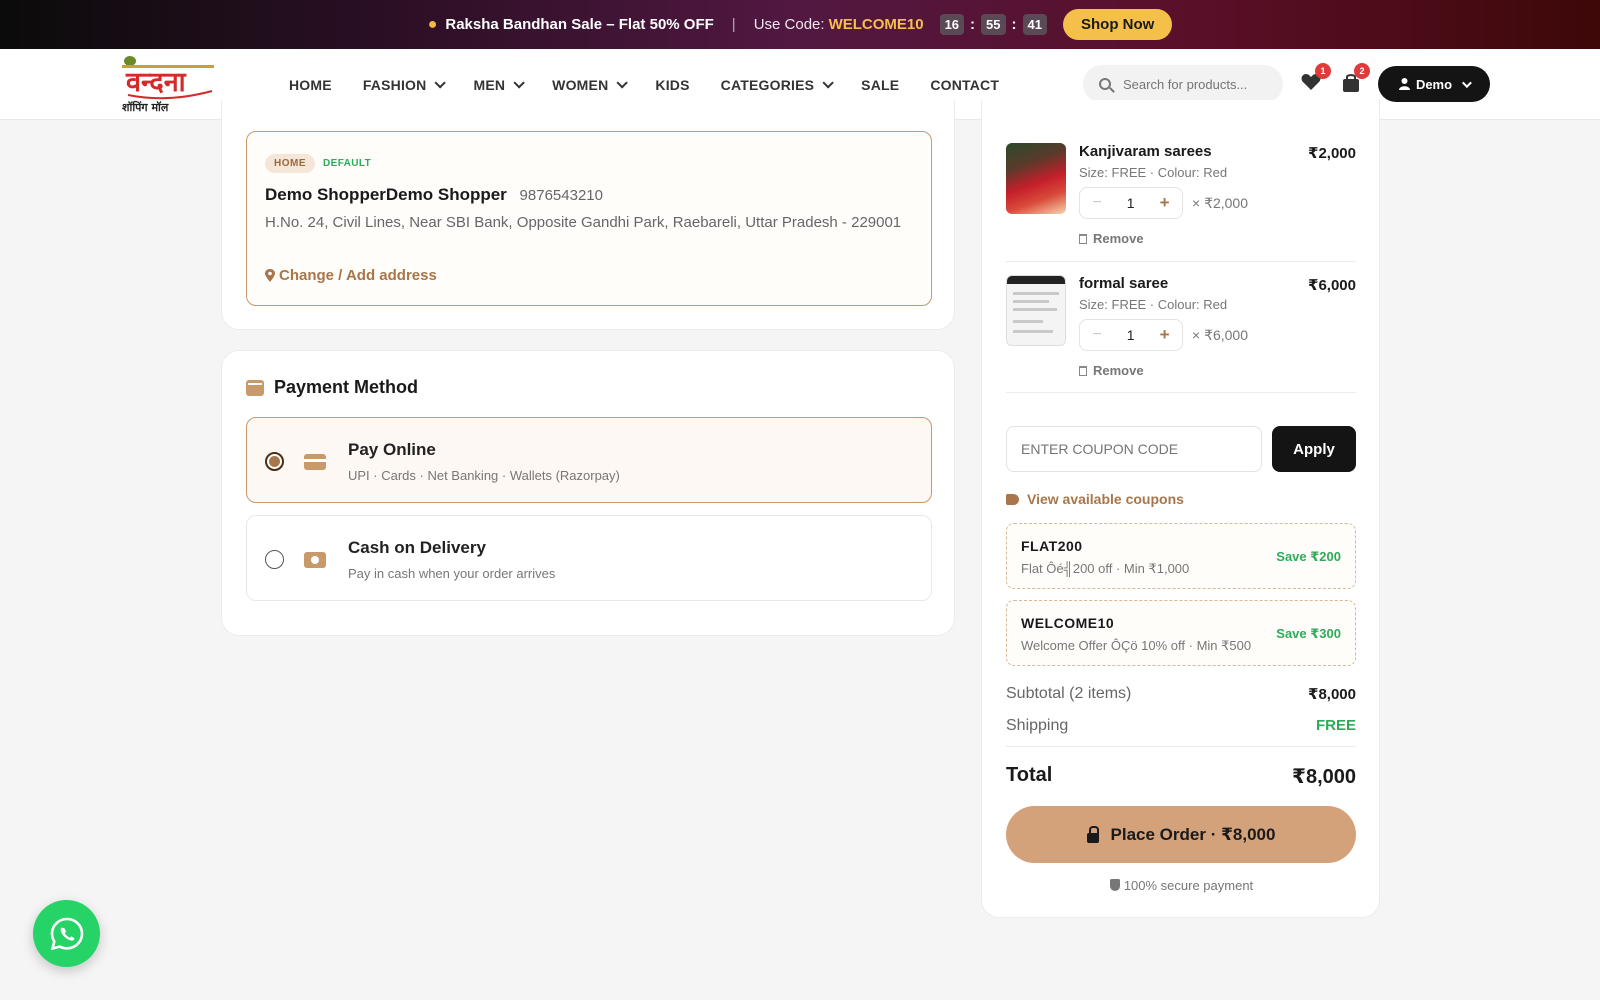  What do you see at coordinates (346, 387) in the screenshot?
I see `payment-title: Payment Method` at bounding box center [346, 387].